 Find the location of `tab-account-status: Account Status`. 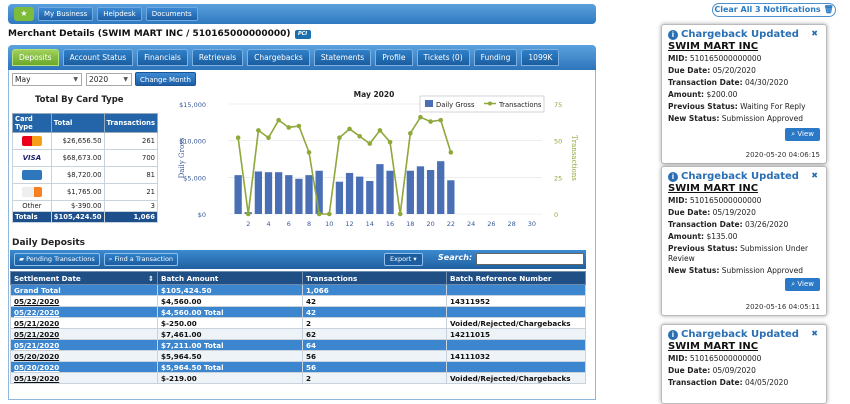

tab-account-status: Account Status is located at coordinates (98, 57).